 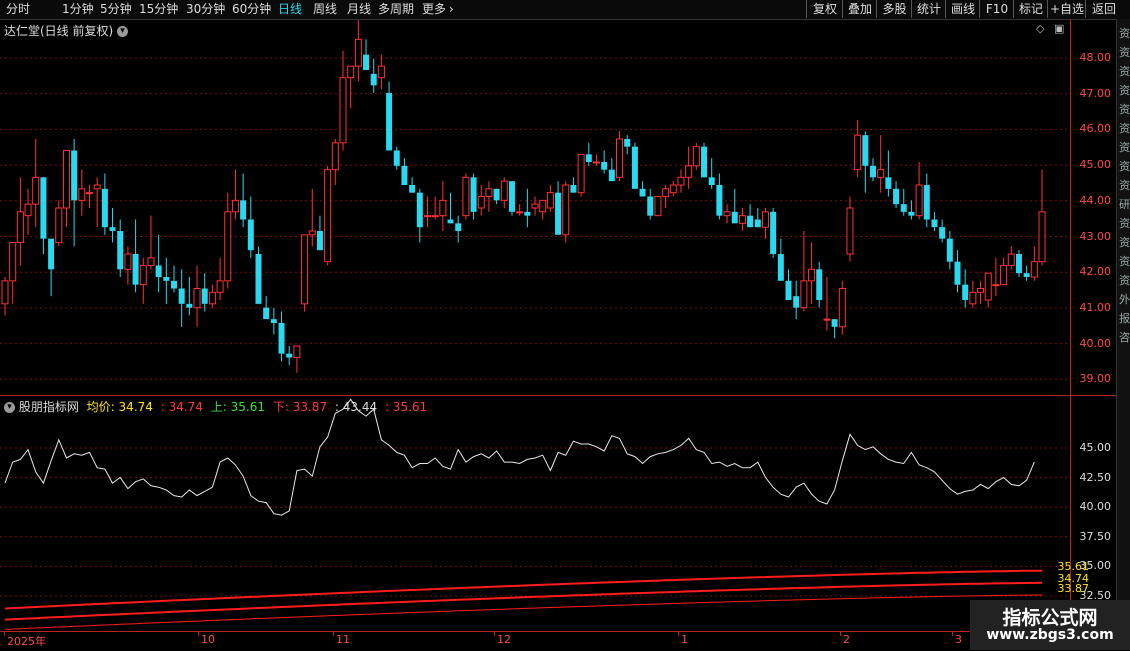 What do you see at coordinates (135, 407) in the screenshot?
I see `avg-value: 34.74` at bounding box center [135, 407].